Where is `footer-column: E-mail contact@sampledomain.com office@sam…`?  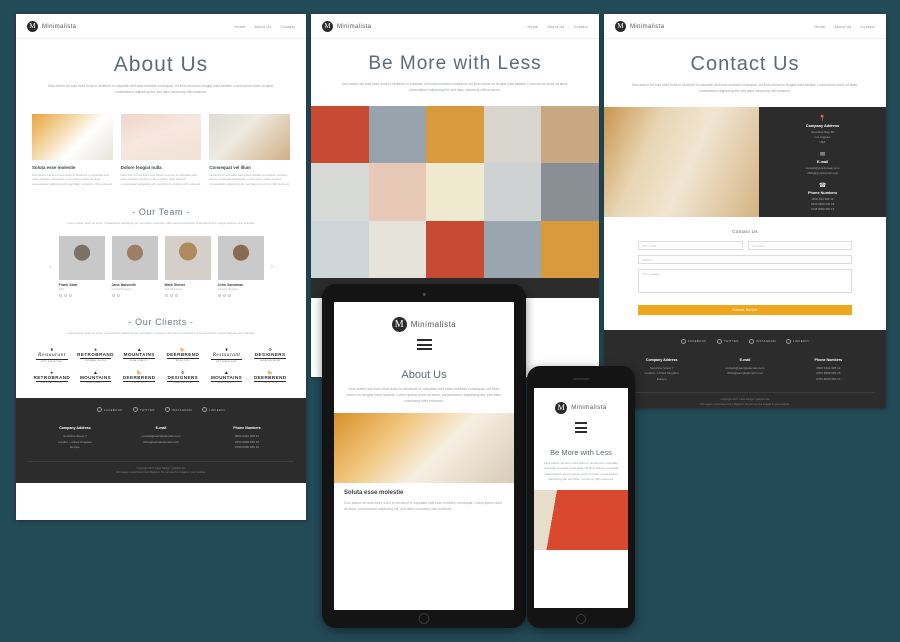 footer-column: E-mail contact@sampledomain.com office@sam… is located at coordinates (744, 370).